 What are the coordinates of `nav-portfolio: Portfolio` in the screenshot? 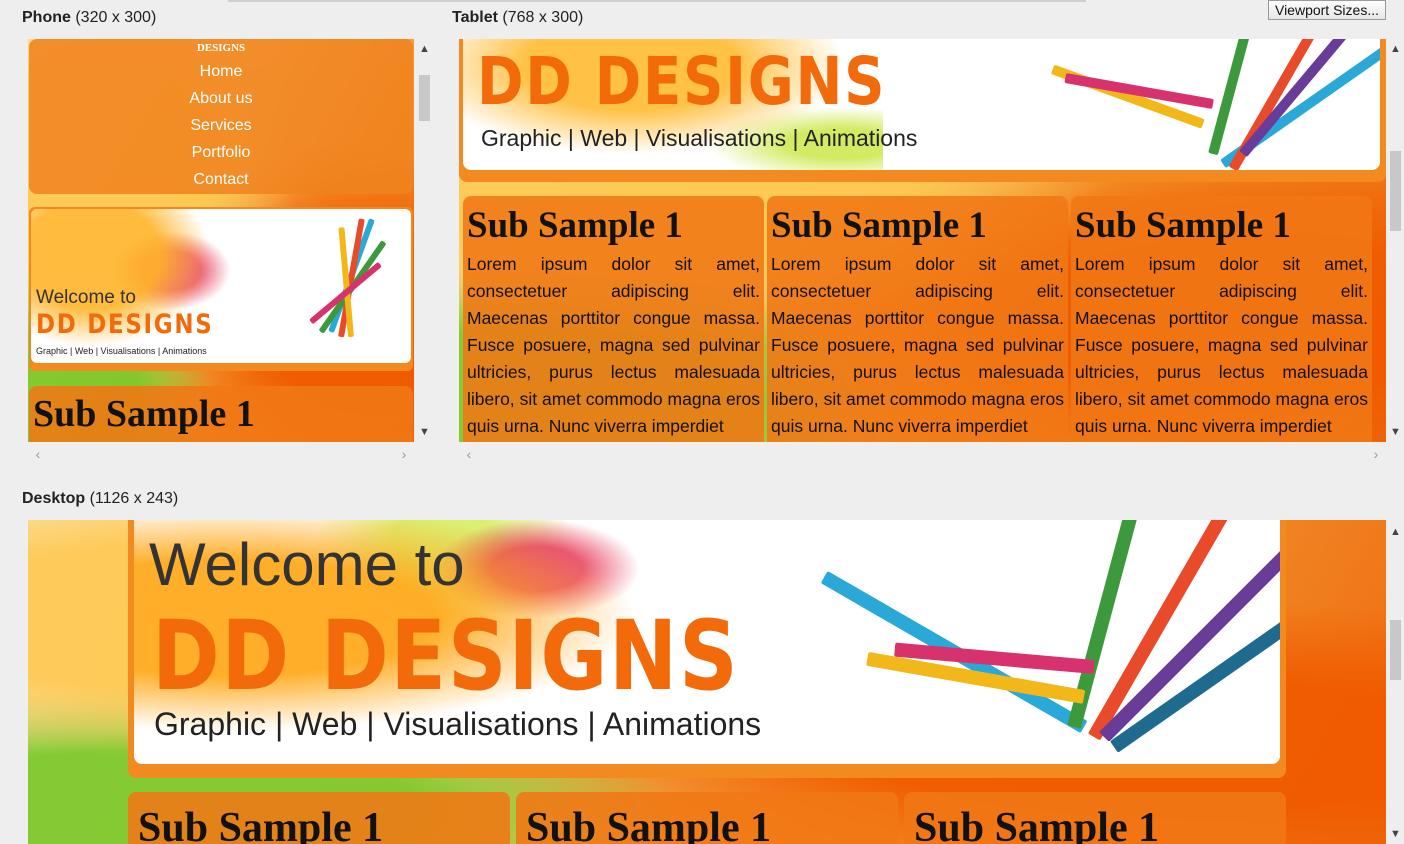 It's located at (221, 152).